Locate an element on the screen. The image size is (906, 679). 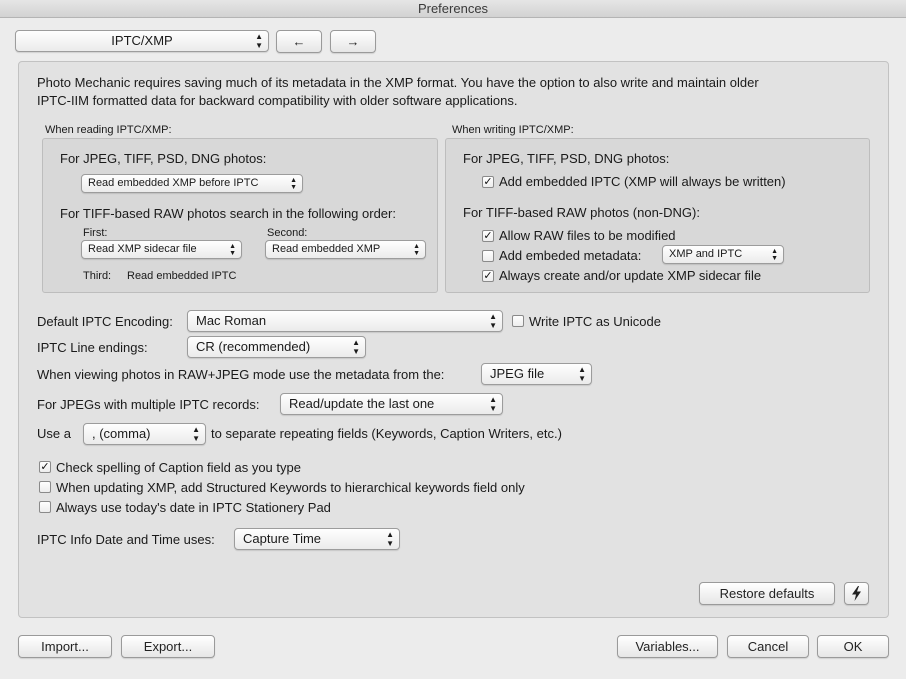
line-endings-label: IPTC Line endings: is located at coordinates (92, 347).